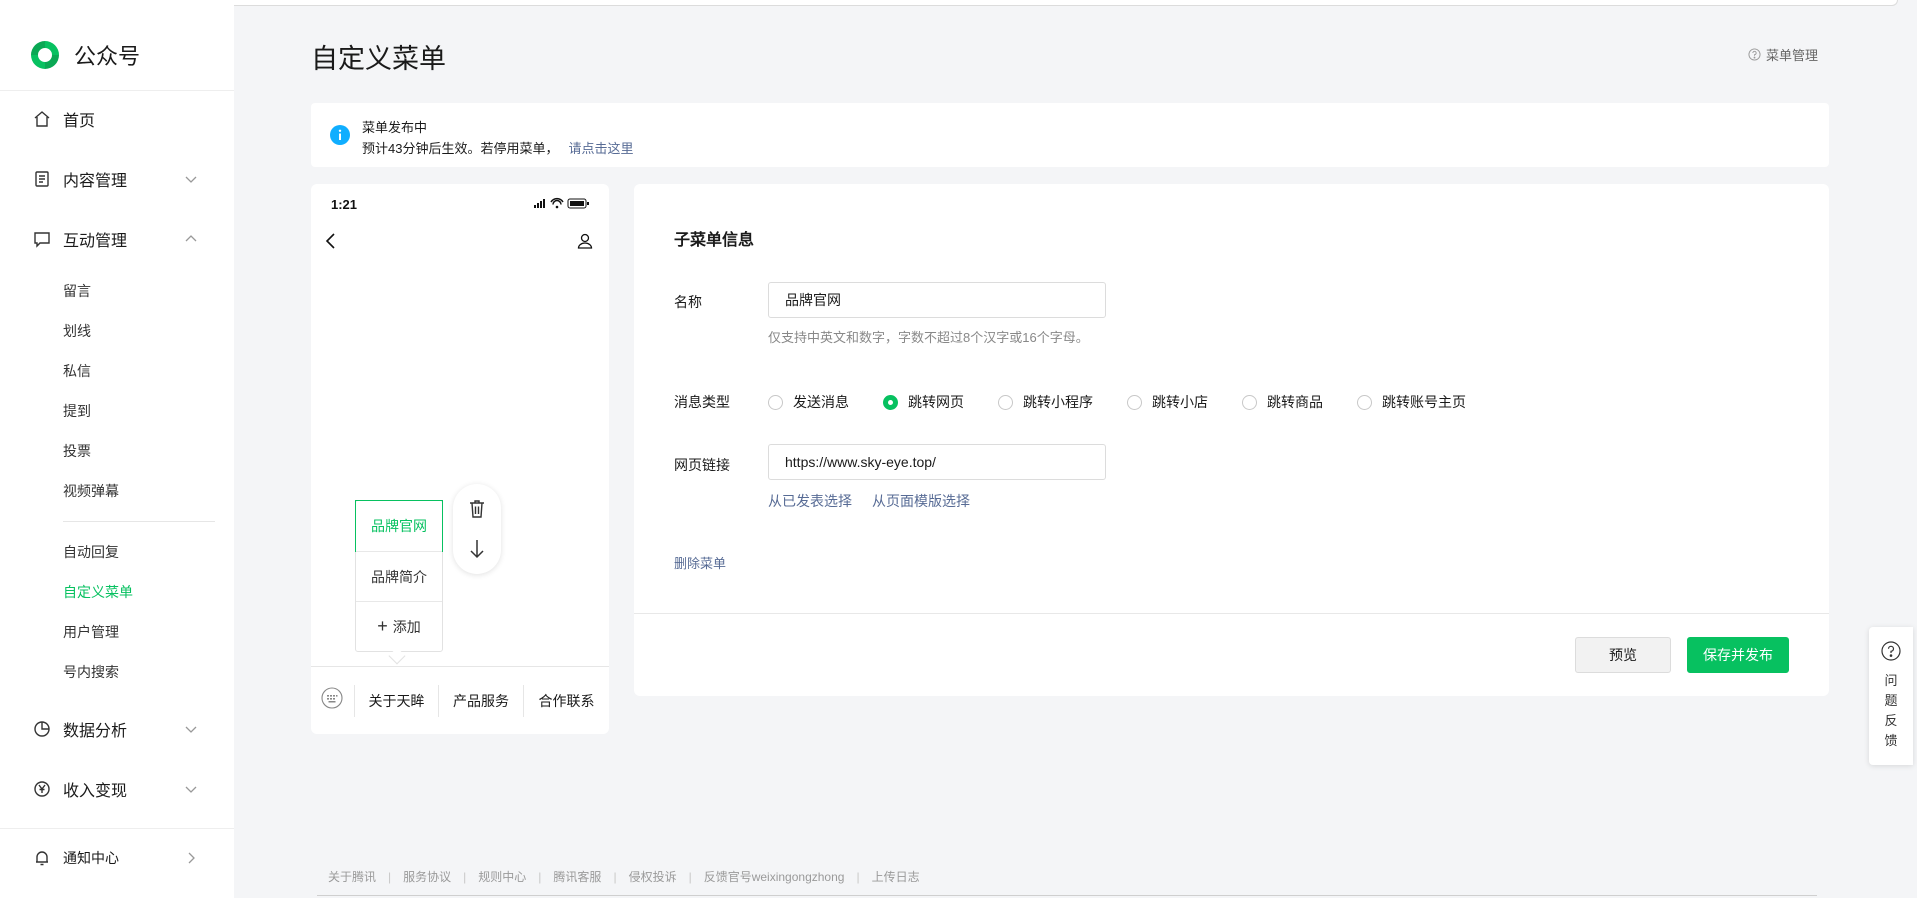  What do you see at coordinates (77, 451) in the screenshot?
I see `sidebar-subitem-votes: 投票` at bounding box center [77, 451].